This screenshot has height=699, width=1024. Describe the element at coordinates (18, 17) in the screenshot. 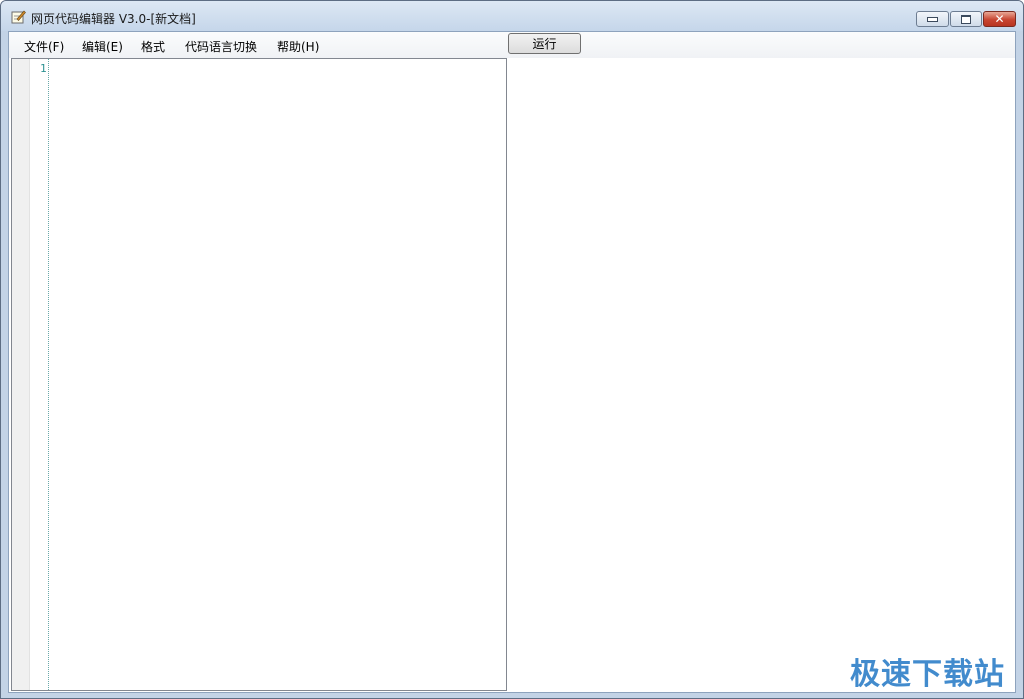

I see `notepad-pen-icon` at that location.